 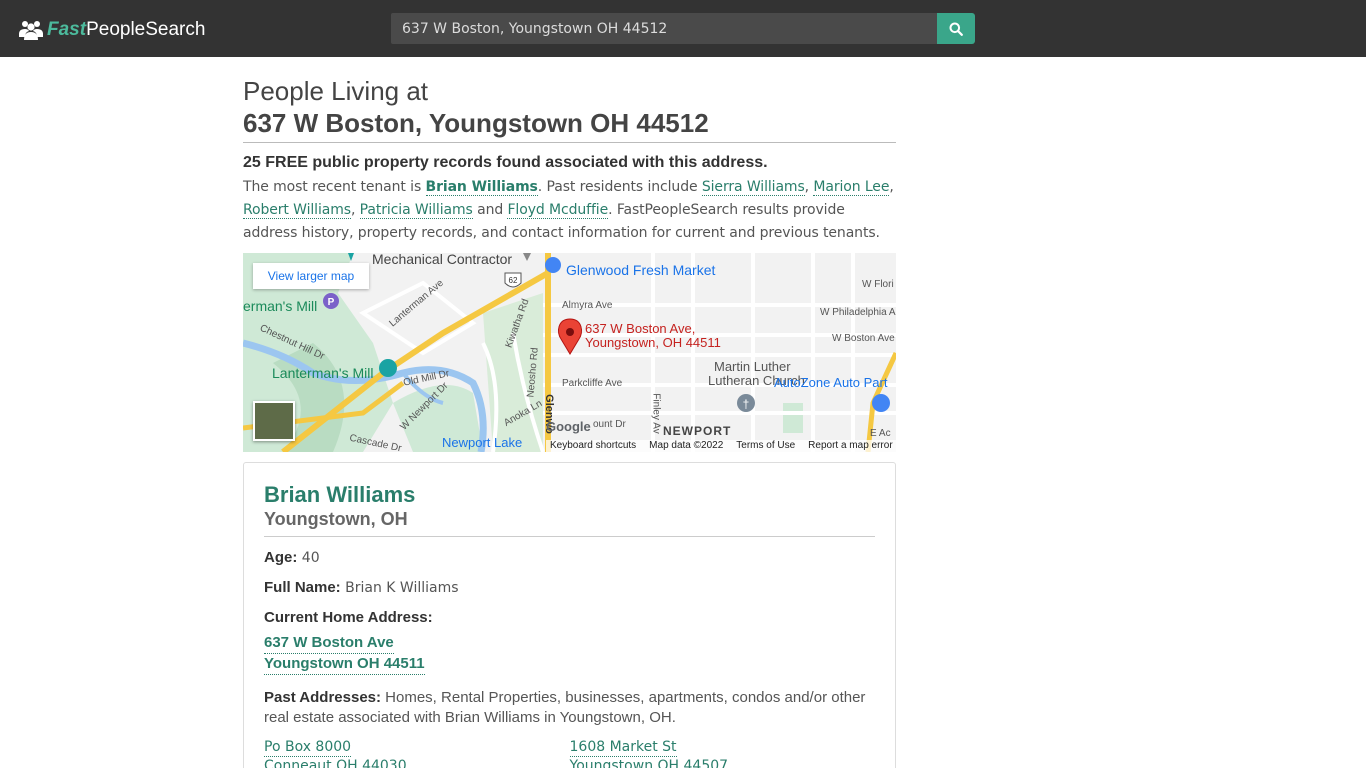 I want to click on place-lantermans-mill-top: erman's Mill, so click(x=280, y=306).